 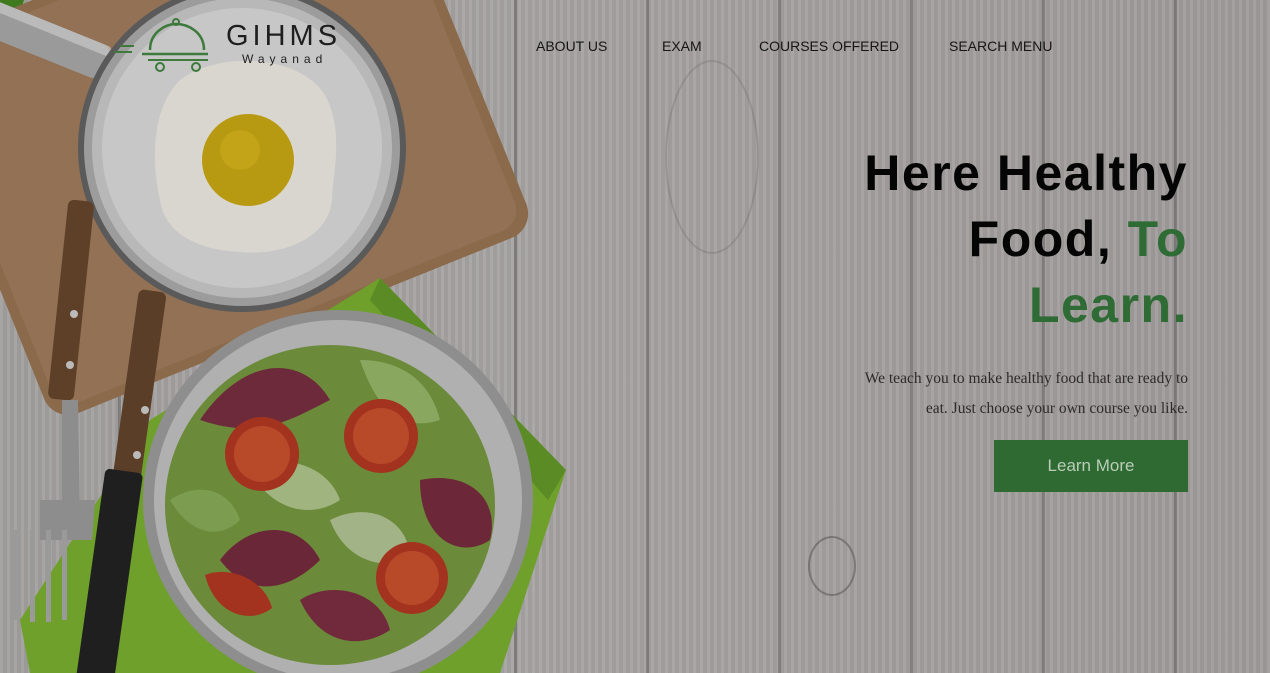 What do you see at coordinates (245, 156) in the screenshot?
I see `fried-egg` at bounding box center [245, 156].